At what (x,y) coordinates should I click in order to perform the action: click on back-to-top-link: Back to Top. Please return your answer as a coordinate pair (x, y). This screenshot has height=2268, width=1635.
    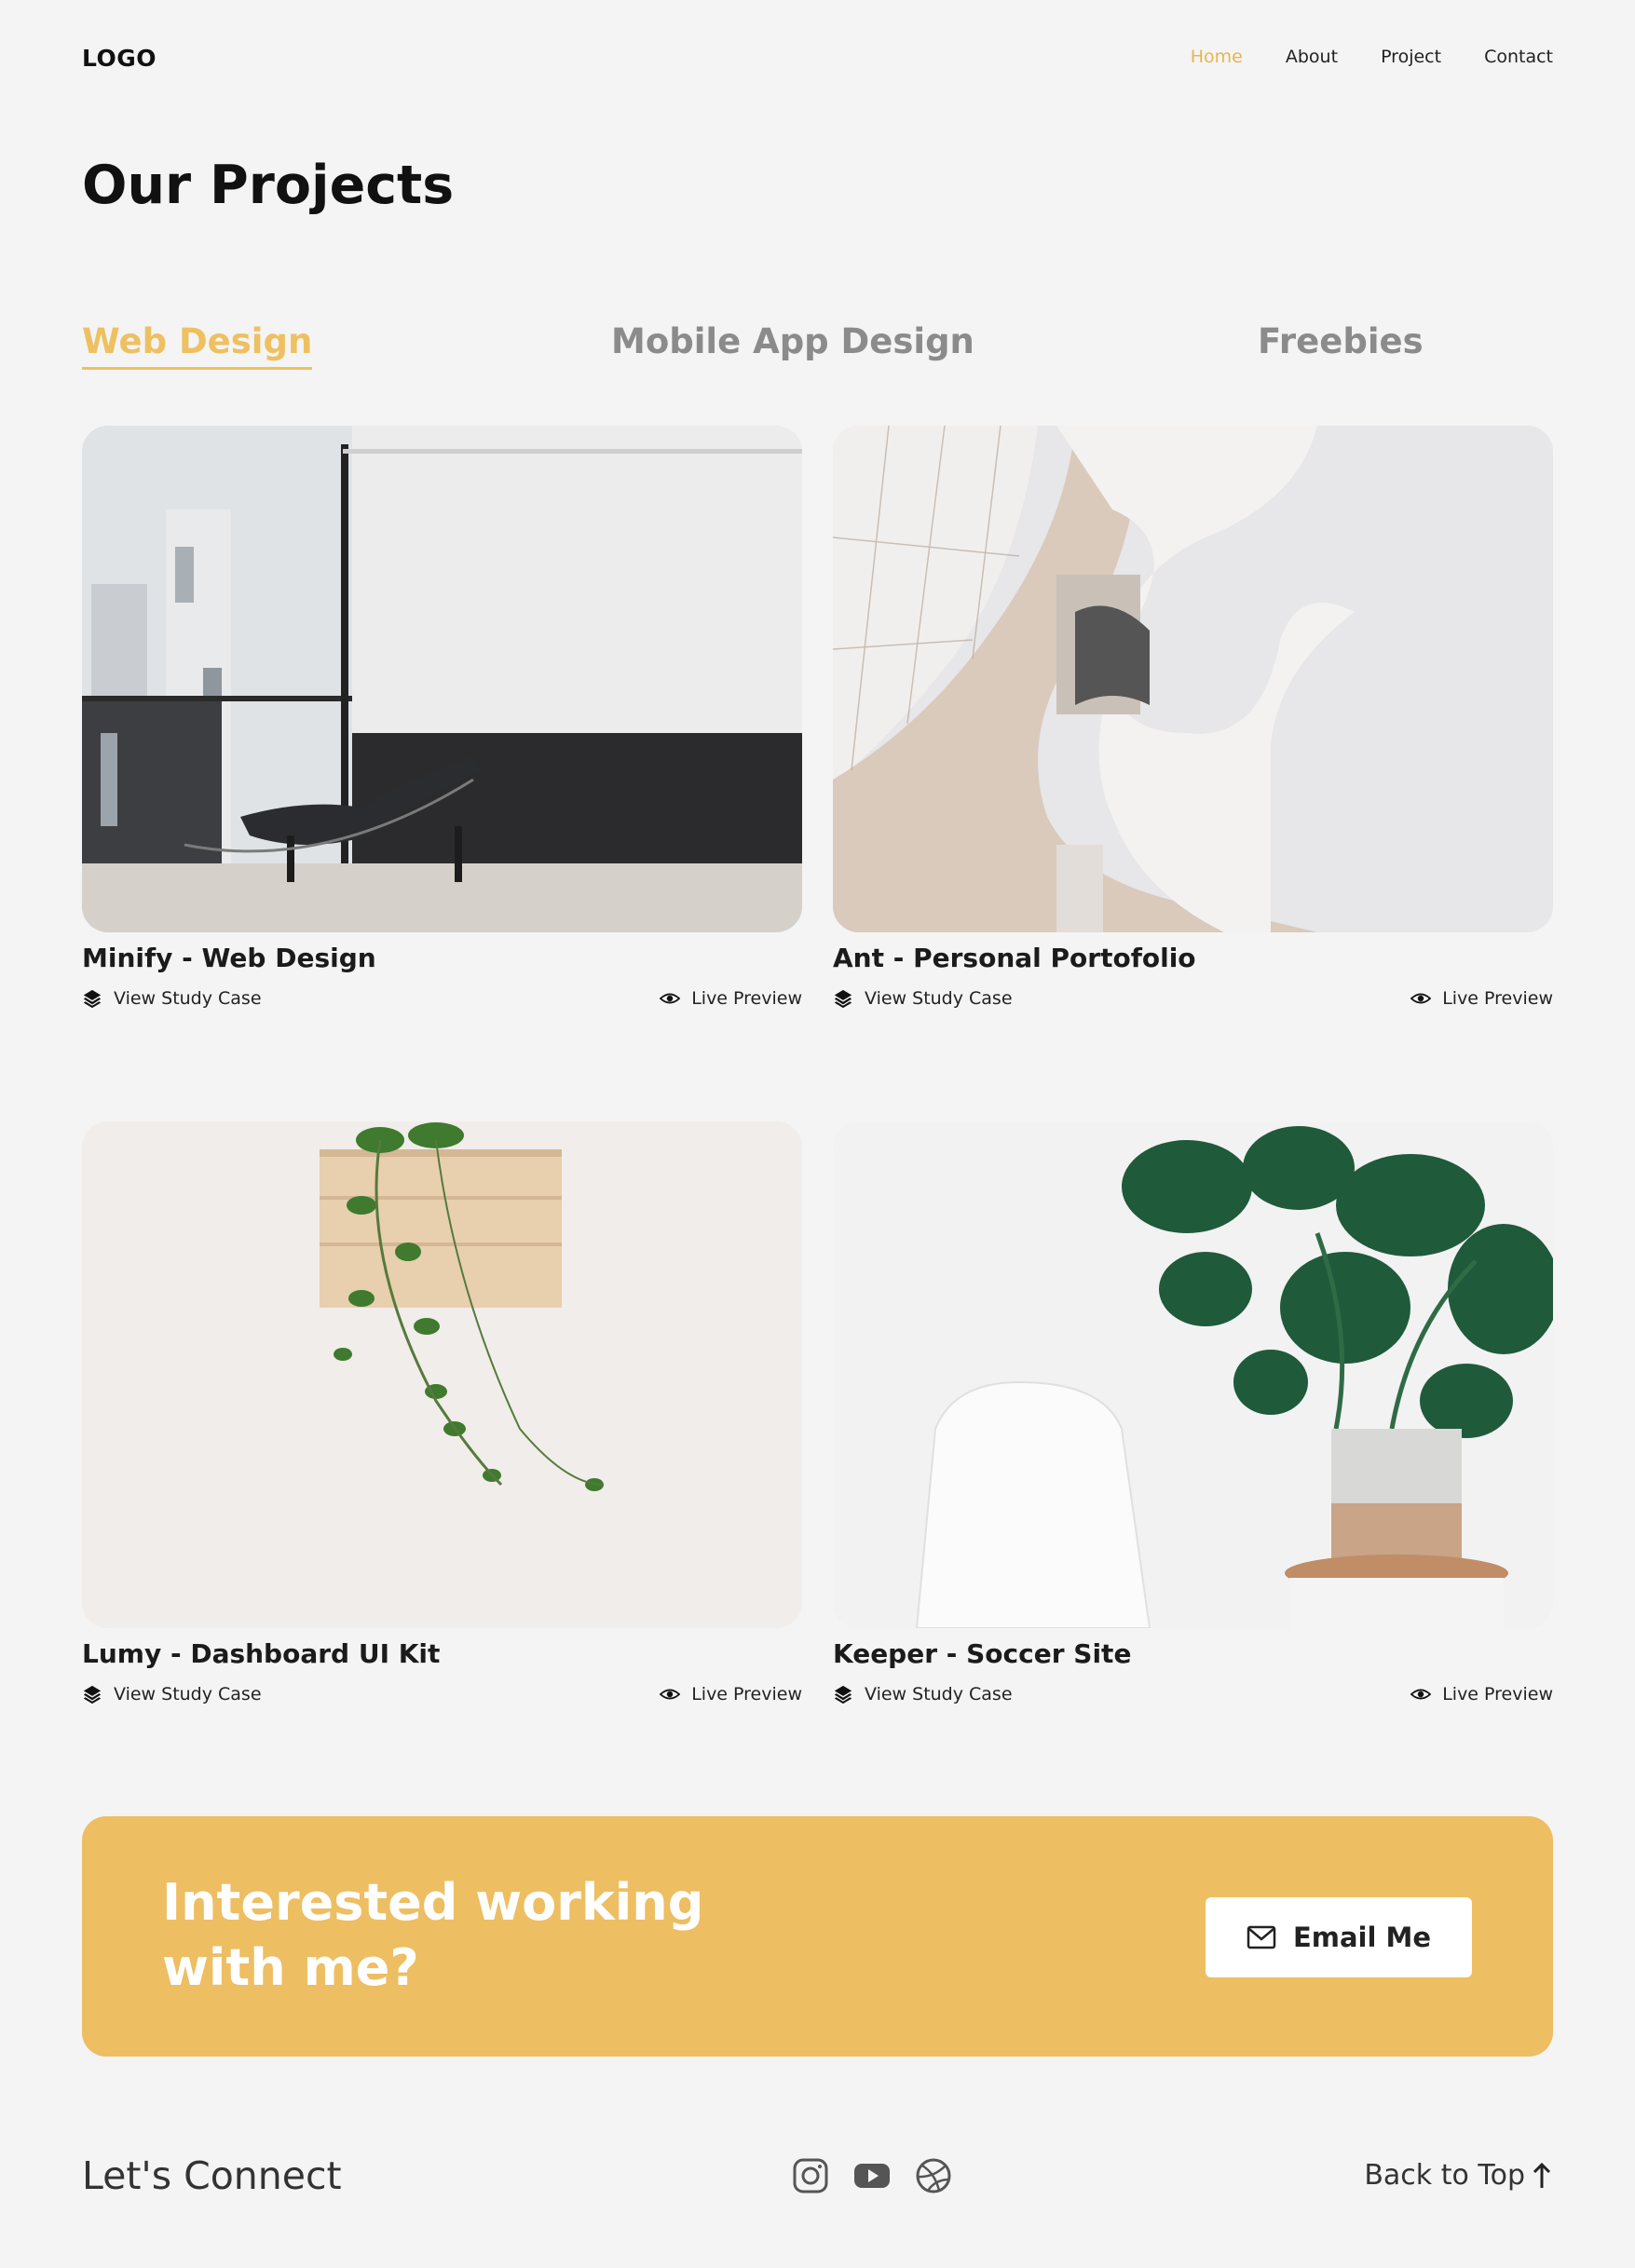
    Looking at the image, I should click on (1458, 2175).